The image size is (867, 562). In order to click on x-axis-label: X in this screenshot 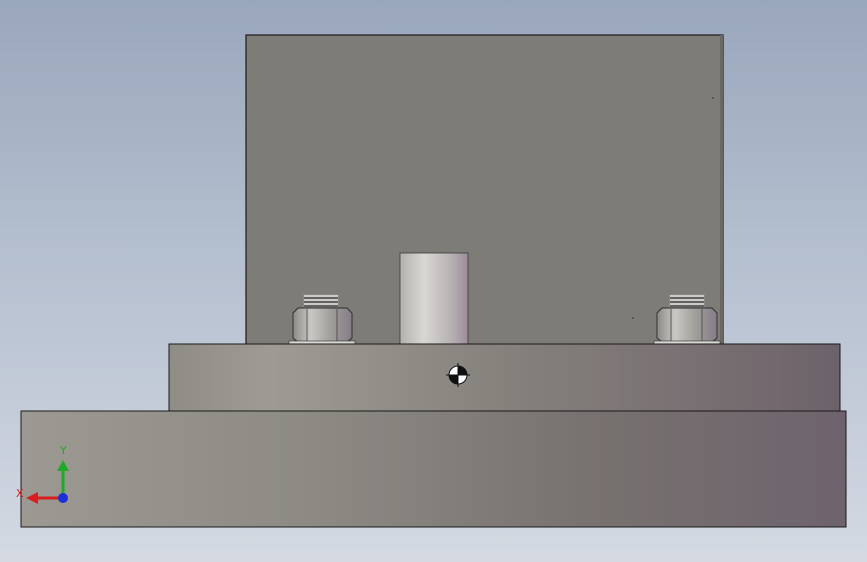, I will do `click(20, 493)`.